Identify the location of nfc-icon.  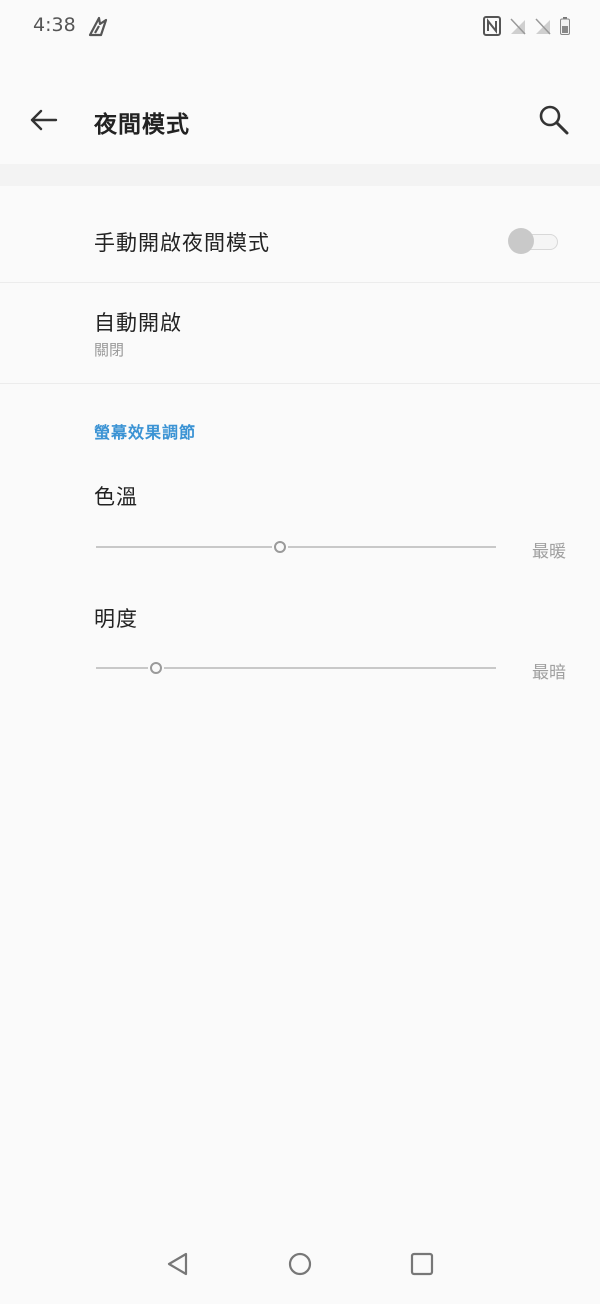
(492, 26).